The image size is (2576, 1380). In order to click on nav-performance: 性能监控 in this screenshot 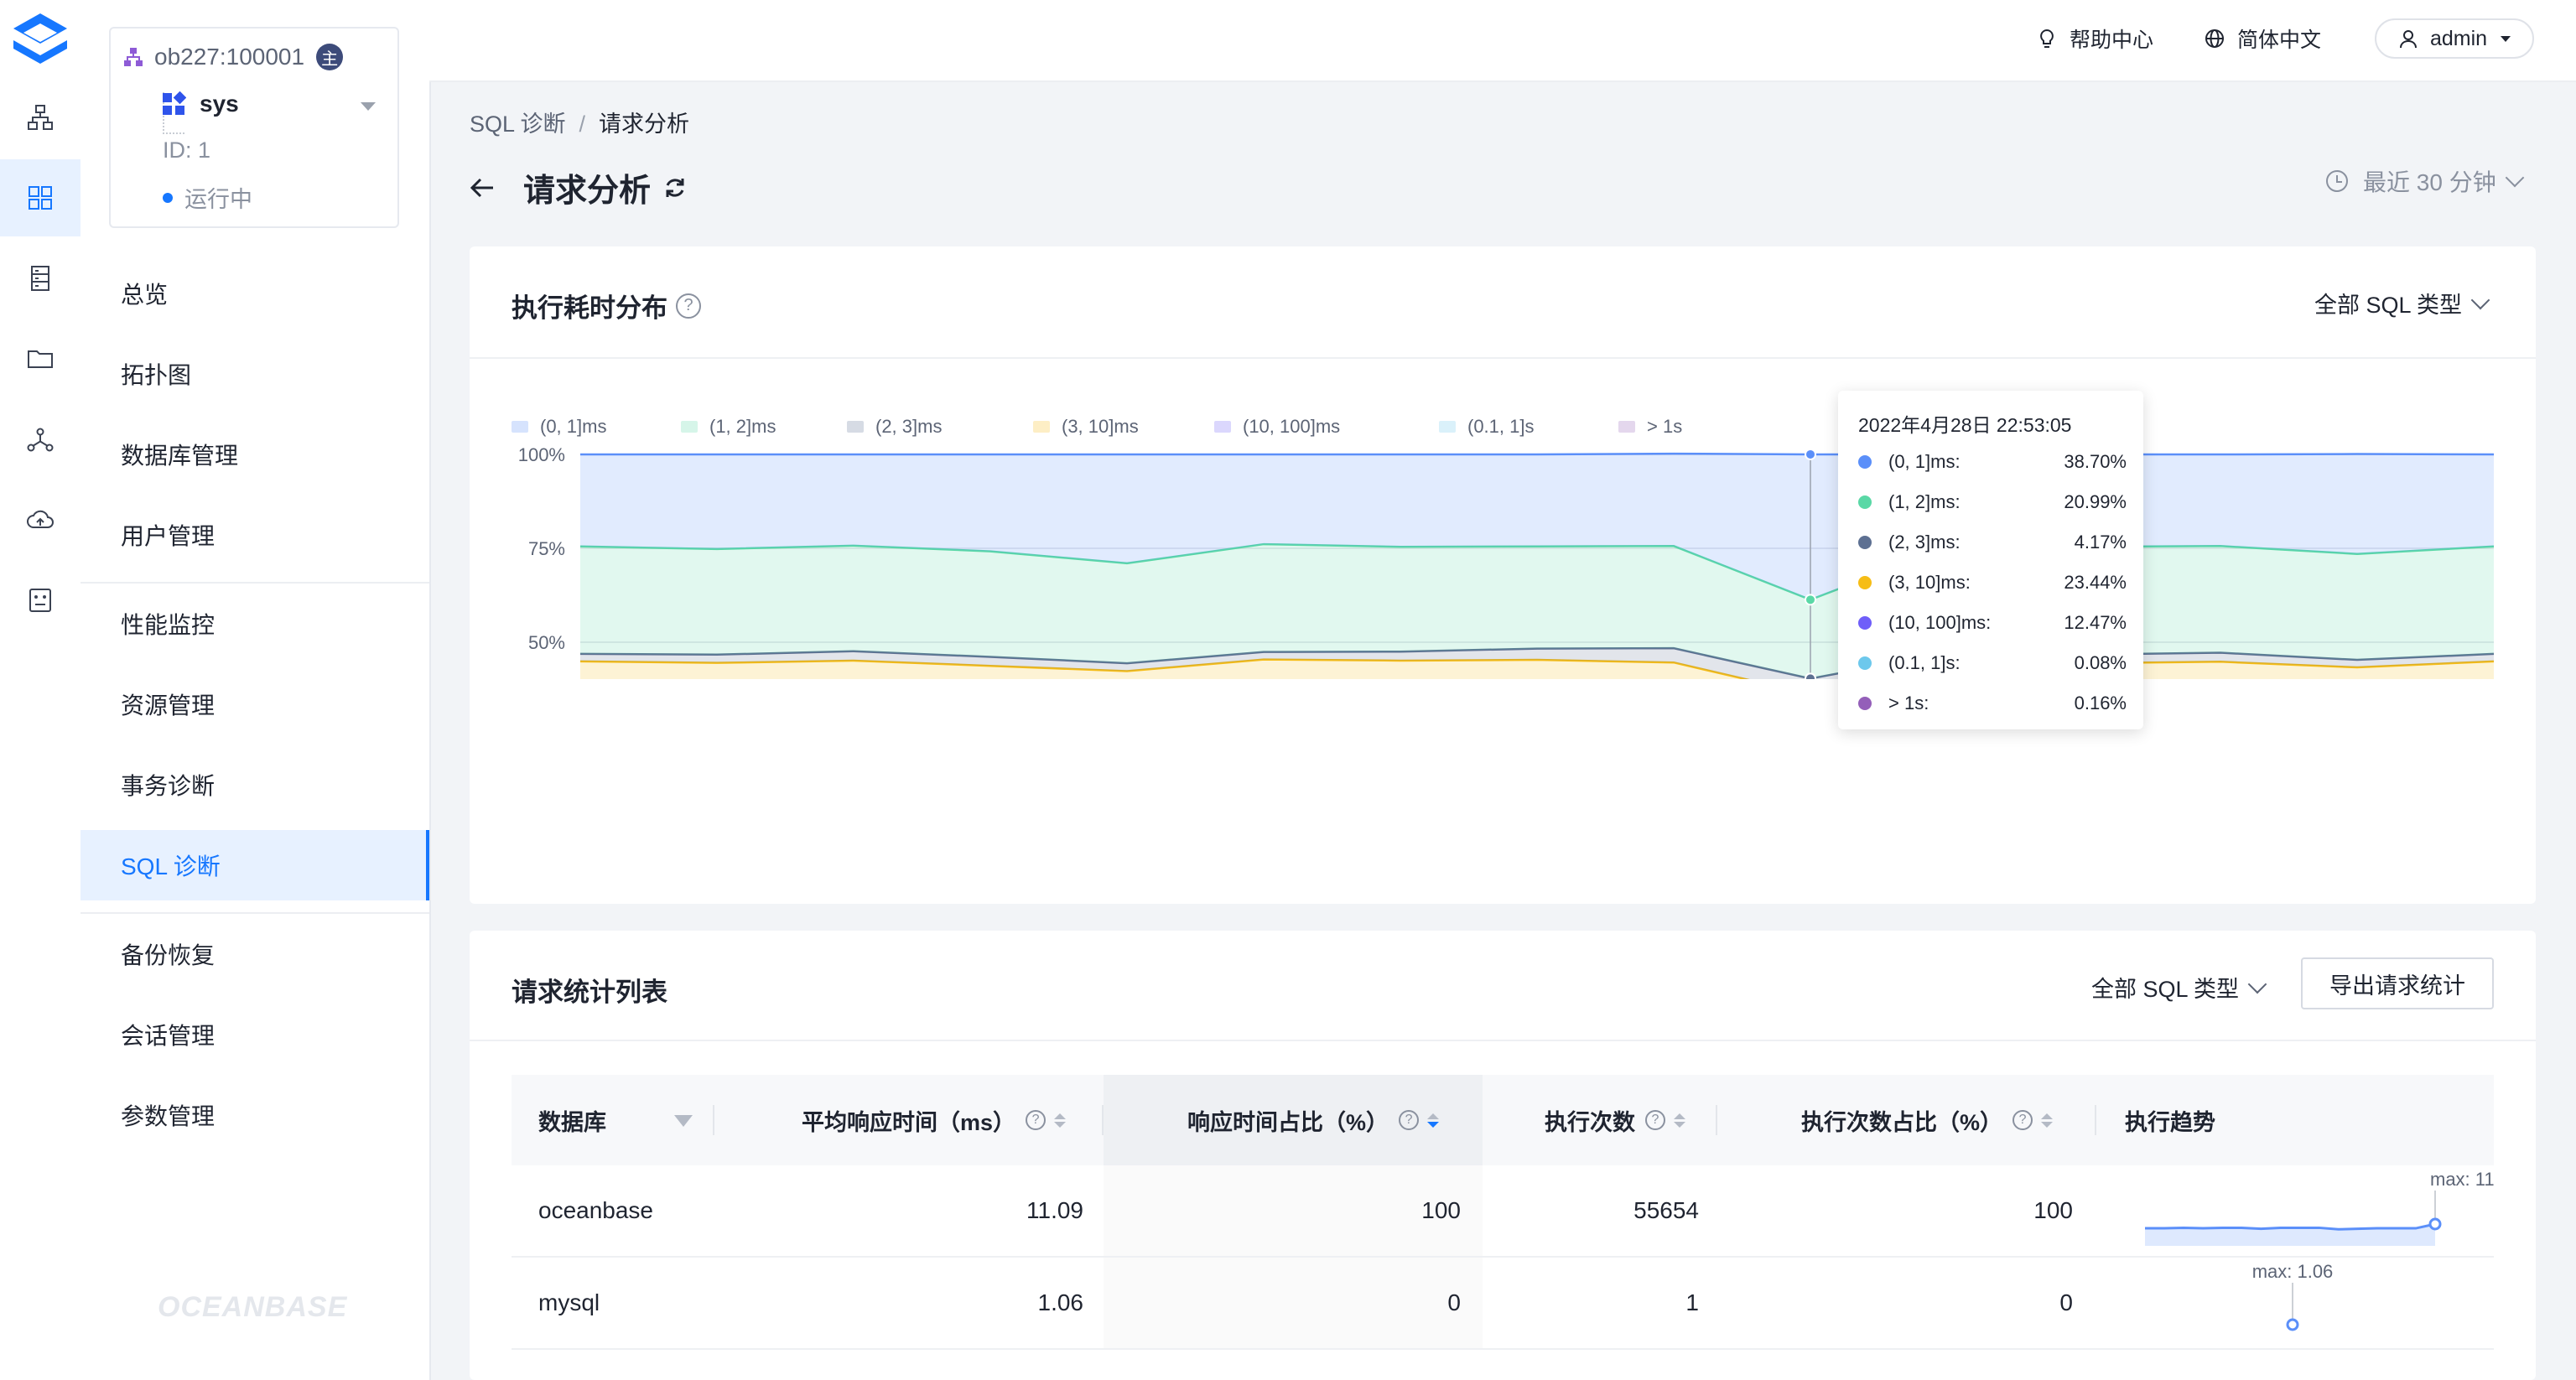, I will do `click(254, 624)`.